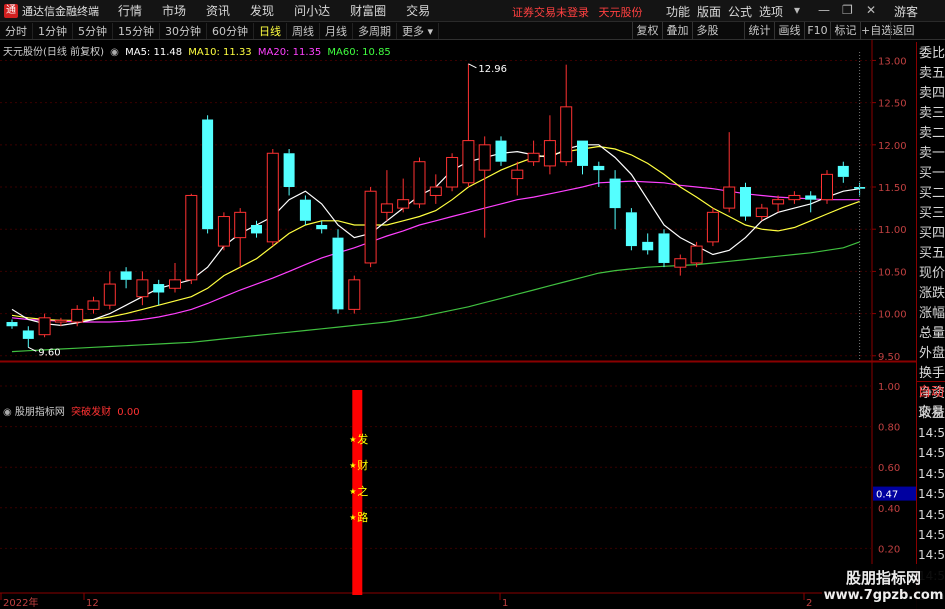 The width and height of the screenshot is (945, 609). I want to click on app-title: 通达信金融终端, so click(60, 11).